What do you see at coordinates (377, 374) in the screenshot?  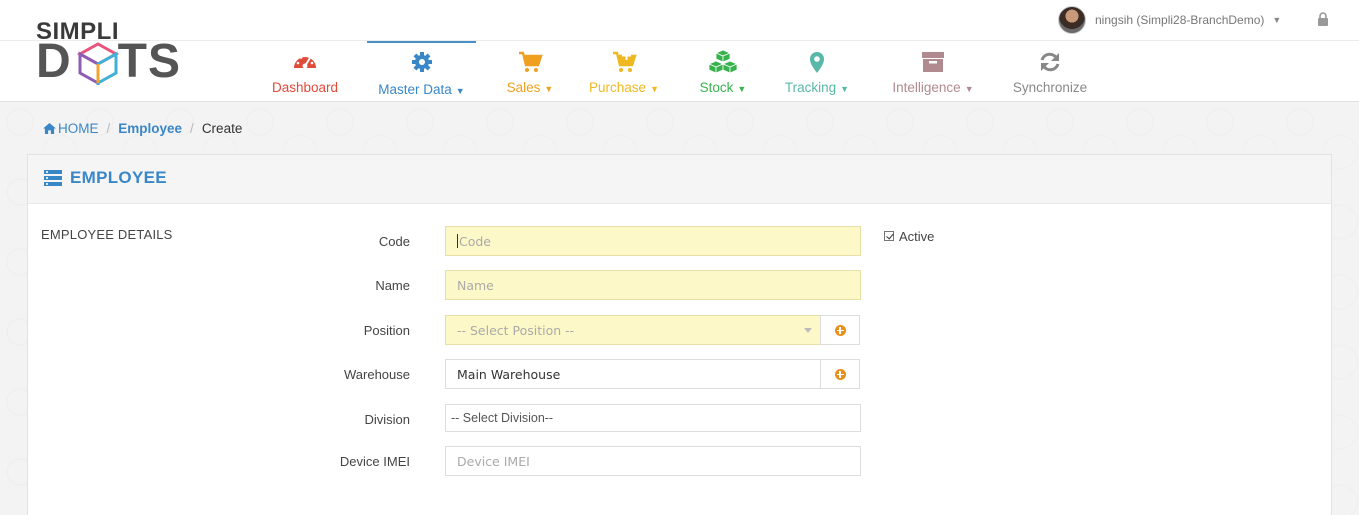 I see `warehouse-label: Warehouse` at bounding box center [377, 374].